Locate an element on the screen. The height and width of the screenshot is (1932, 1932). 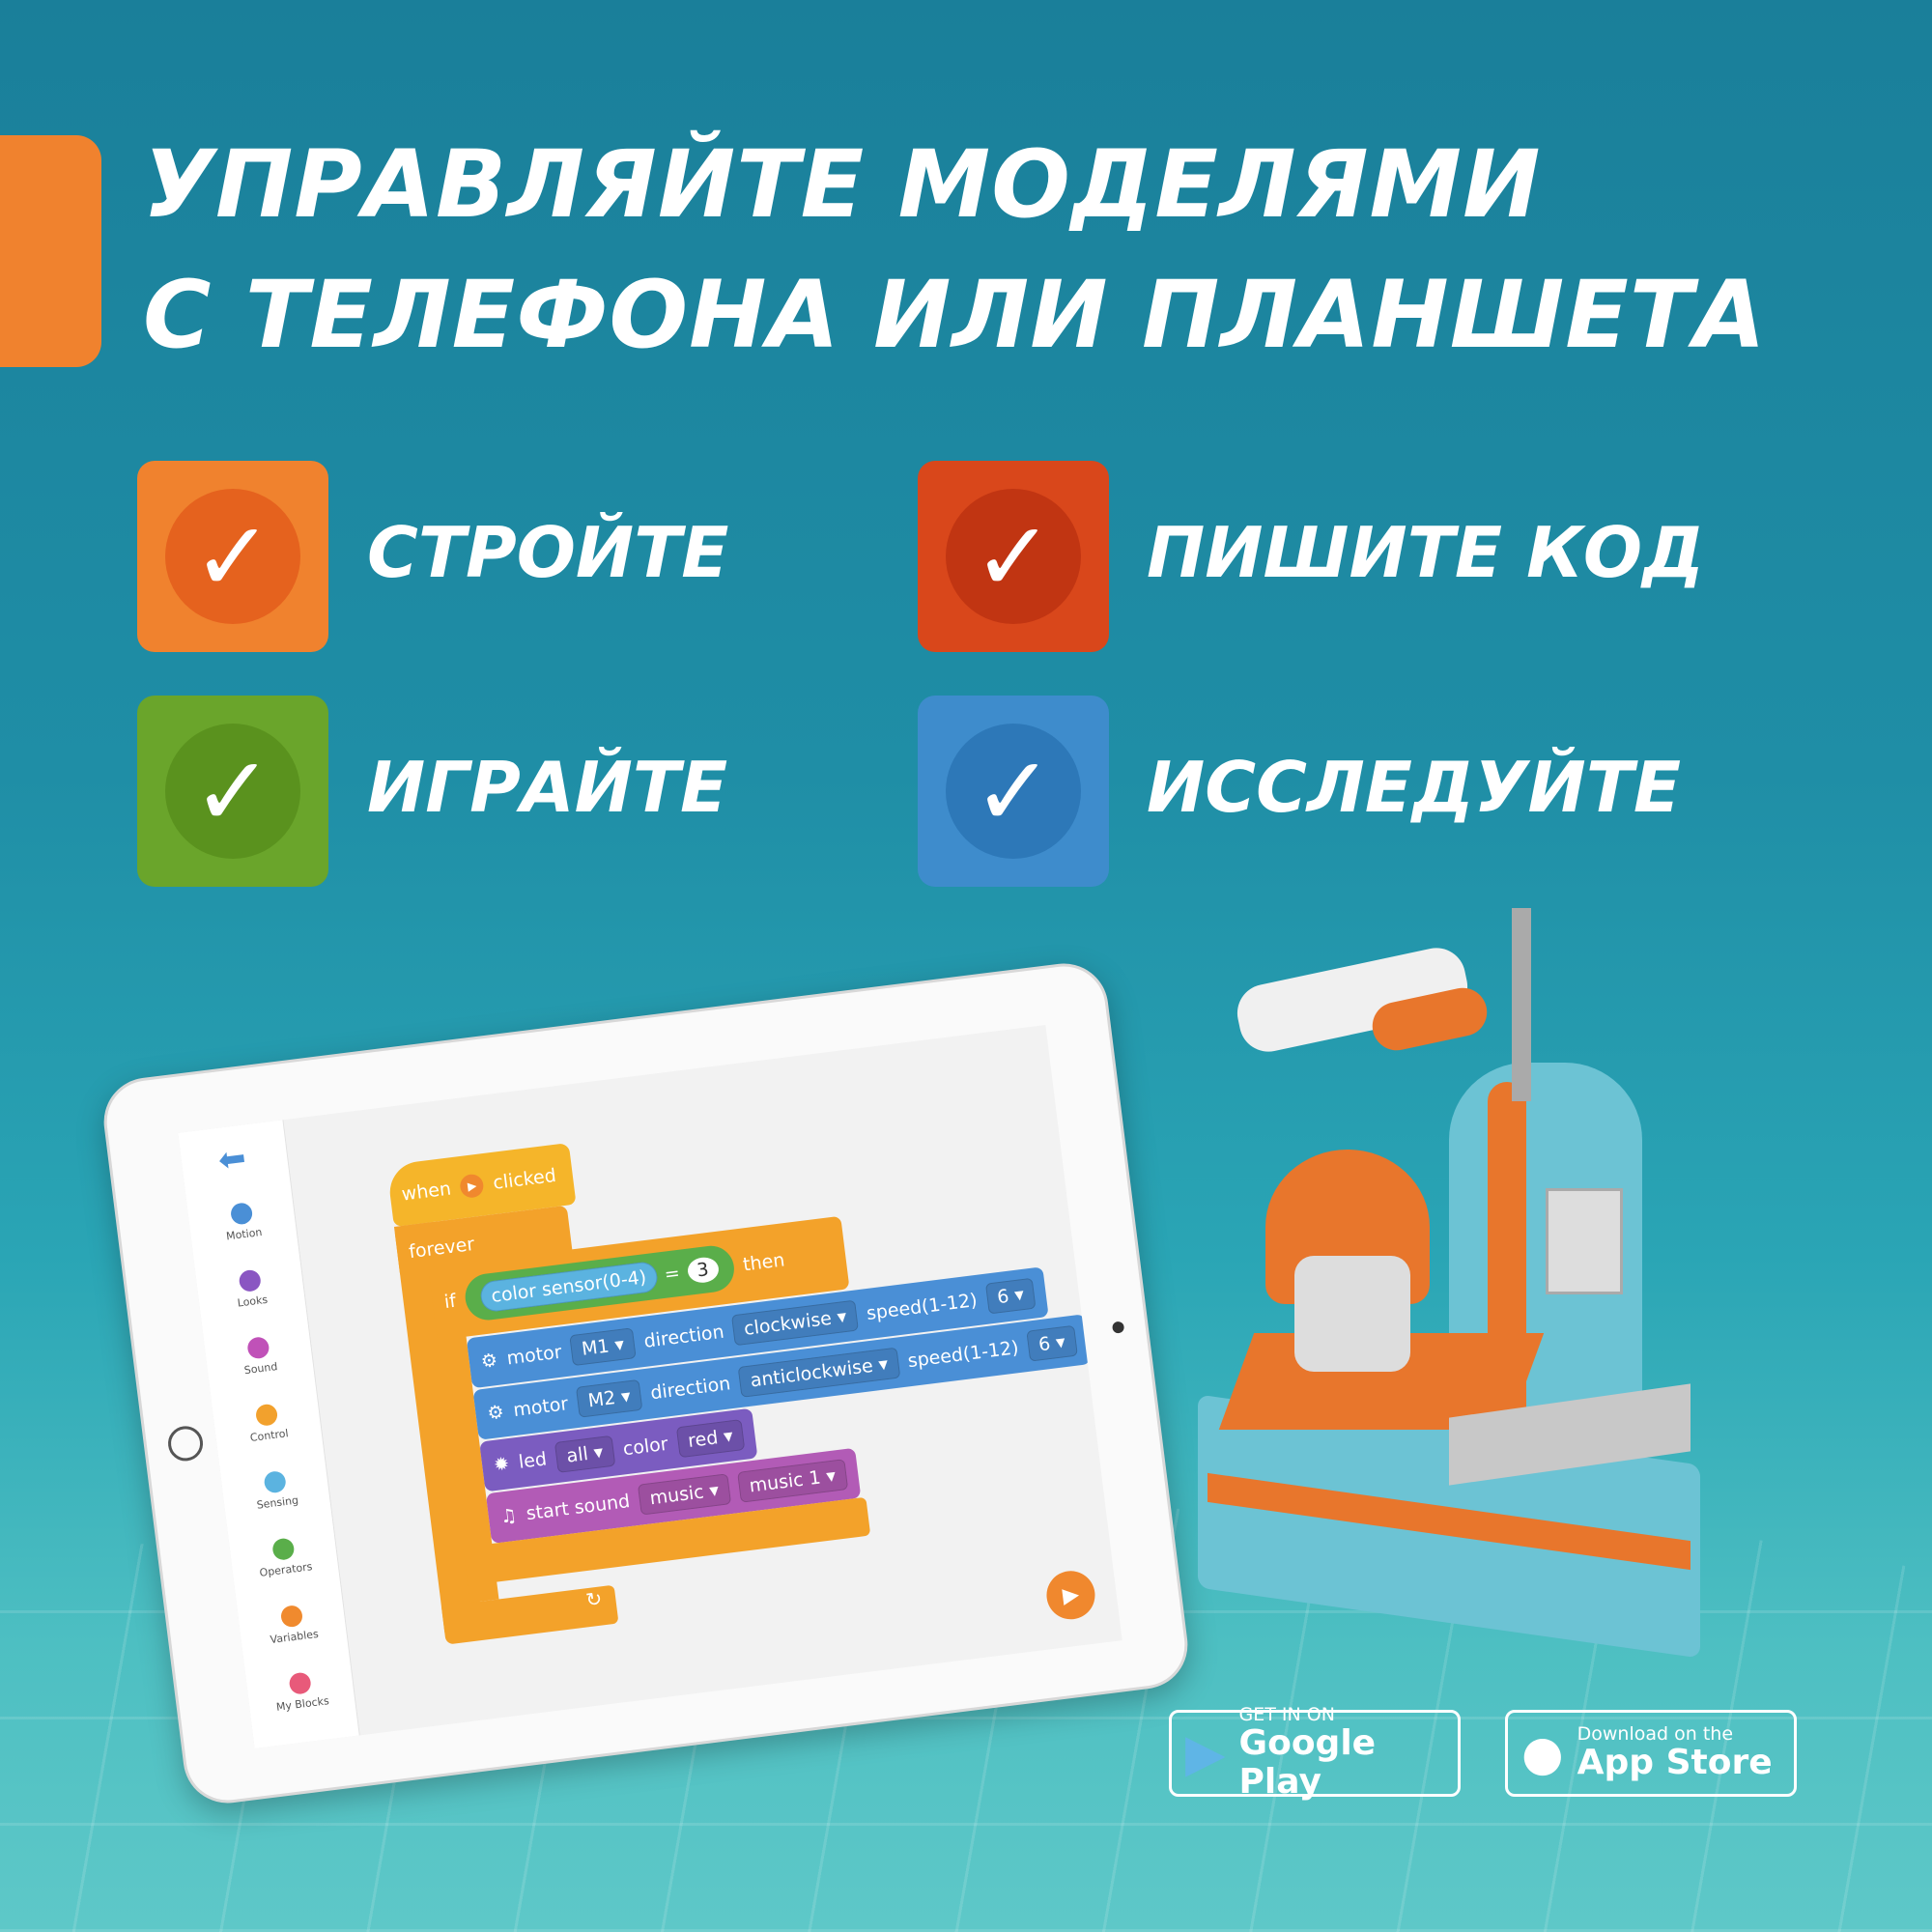
value-input: 3 is located at coordinates (703, 1270).